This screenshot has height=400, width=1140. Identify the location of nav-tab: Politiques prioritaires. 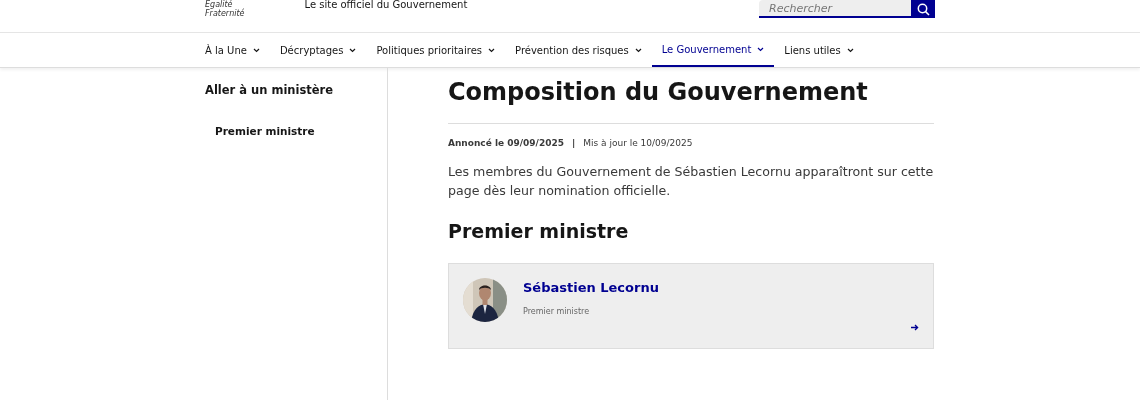
(436, 50).